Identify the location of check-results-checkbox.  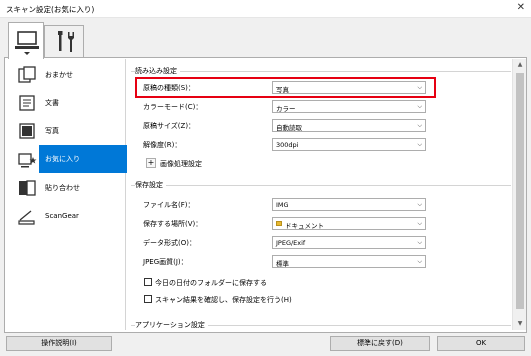
(148, 299).